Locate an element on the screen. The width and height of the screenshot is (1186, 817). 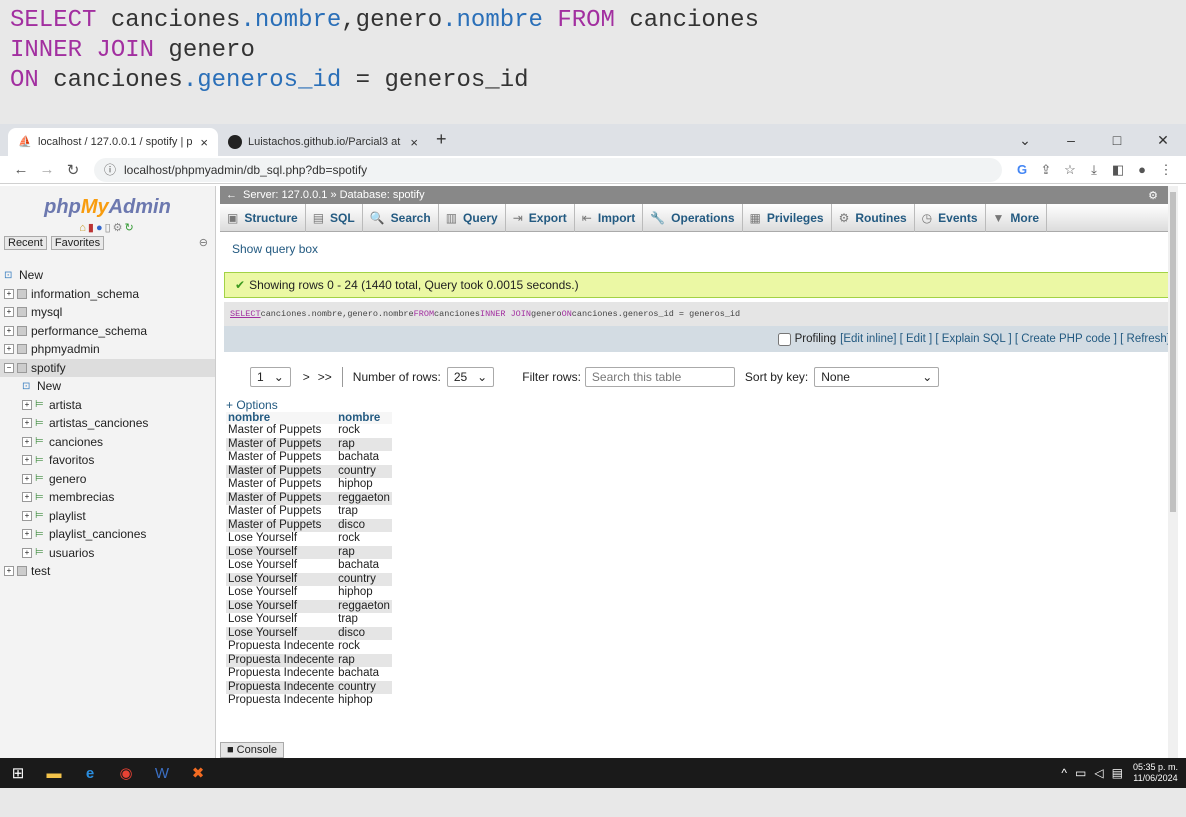
tree-item-canciones: + ⊨ canciones is located at coordinates (107, 442).